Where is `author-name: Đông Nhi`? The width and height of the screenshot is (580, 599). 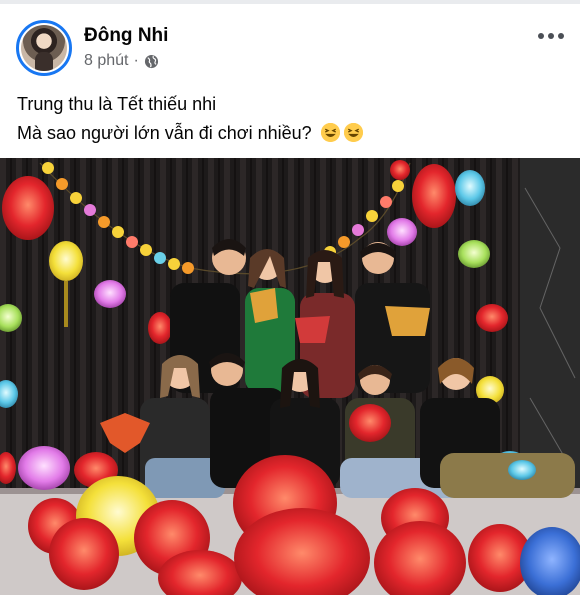
author-name: Đông Nhi is located at coordinates (126, 36).